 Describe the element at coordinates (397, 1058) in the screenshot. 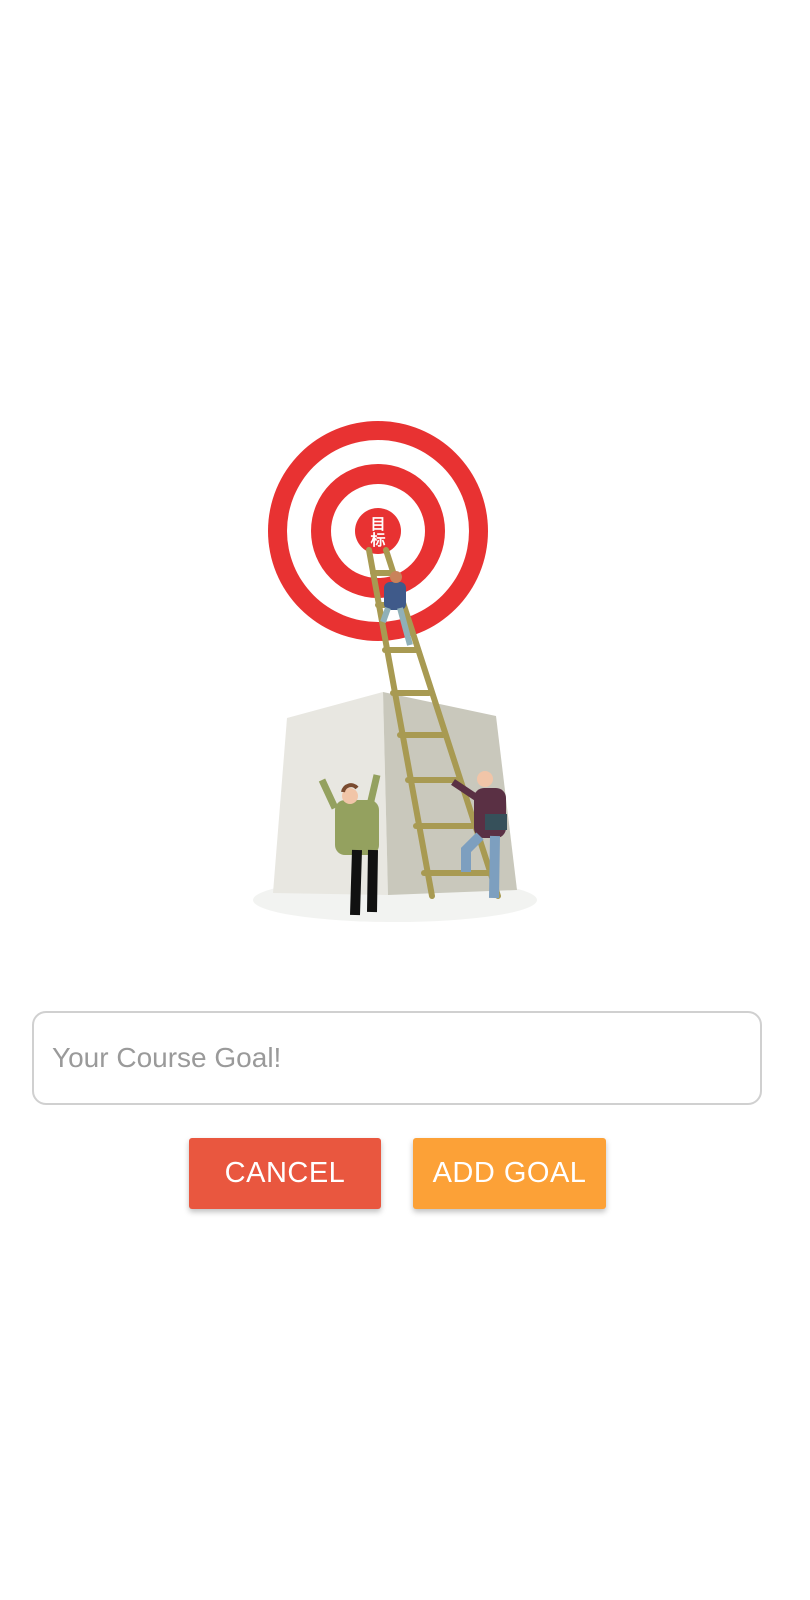

I see `course-goal-input` at that location.